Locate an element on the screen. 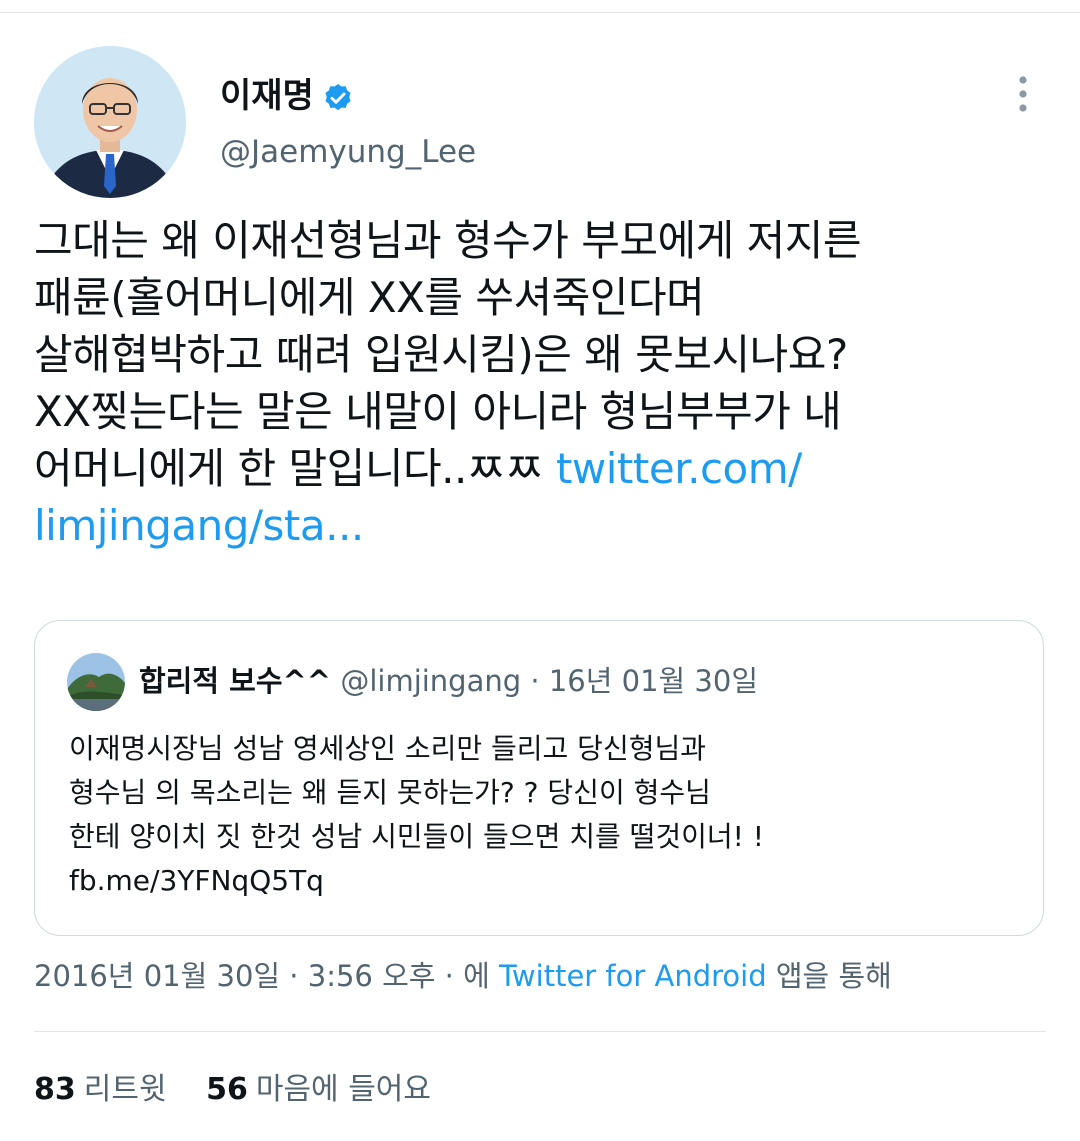 This screenshot has width=1080, height=1141. retweets-label: 리트윗 is located at coordinates (125, 1089).